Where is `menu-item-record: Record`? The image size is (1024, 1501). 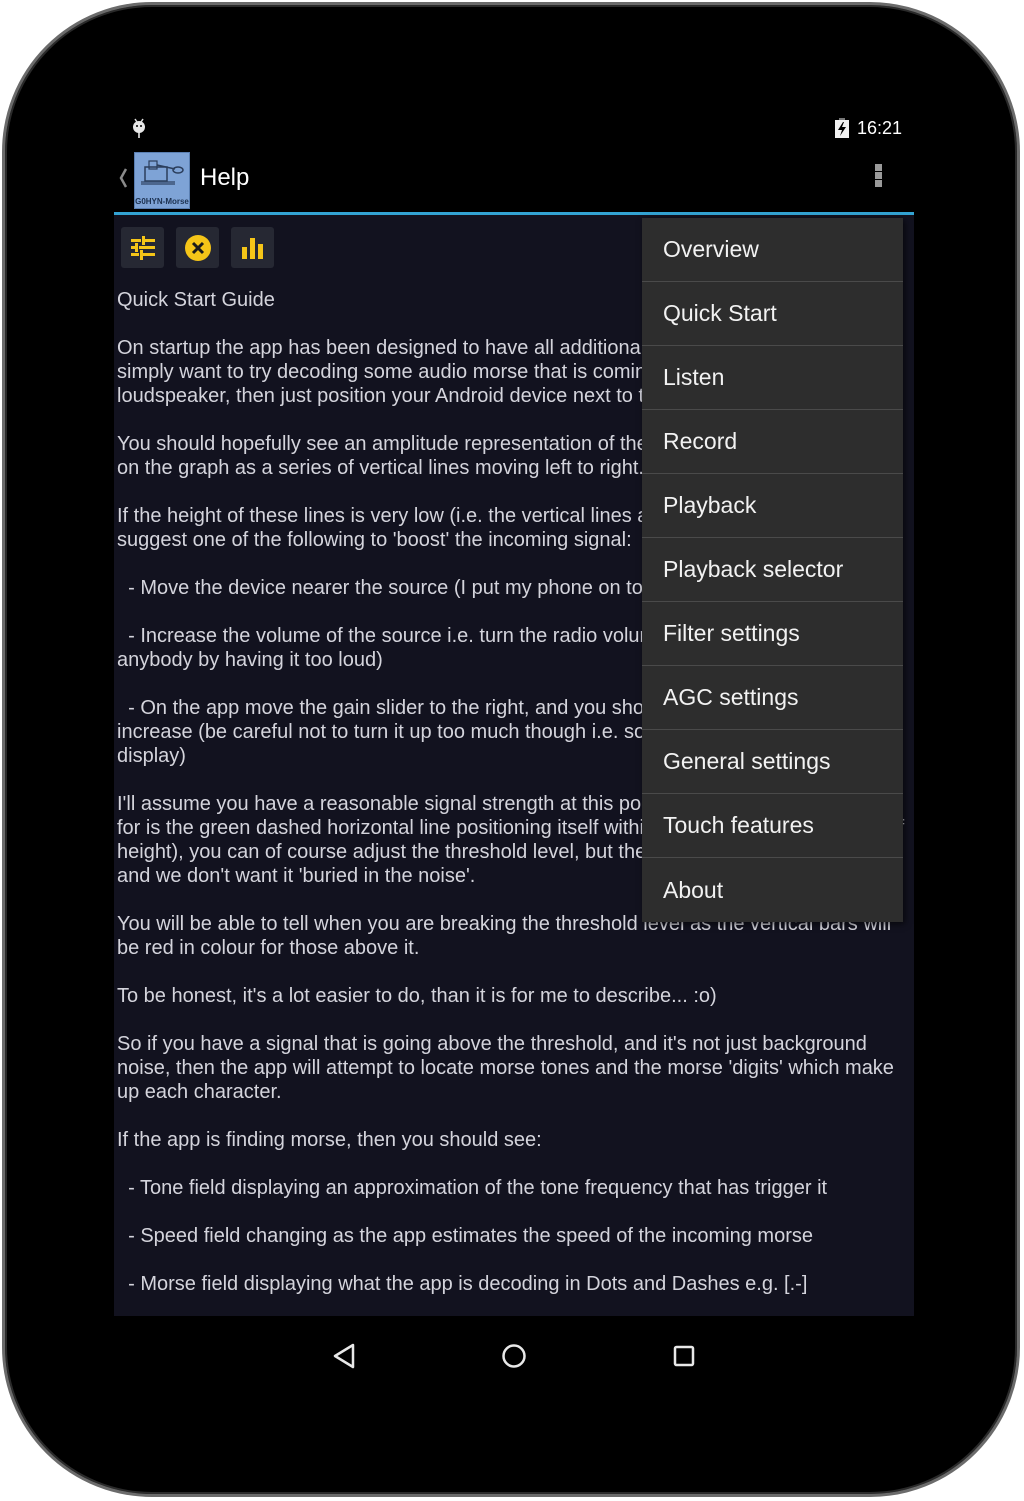 menu-item-record: Record is located at coordinates (772, 442).